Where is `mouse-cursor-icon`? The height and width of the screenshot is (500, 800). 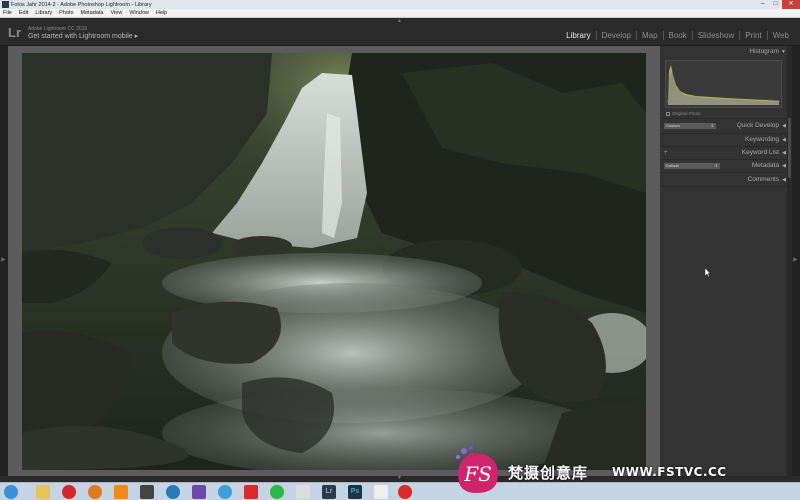 mouse-cursor-icon is located at coordinates (708, 272).